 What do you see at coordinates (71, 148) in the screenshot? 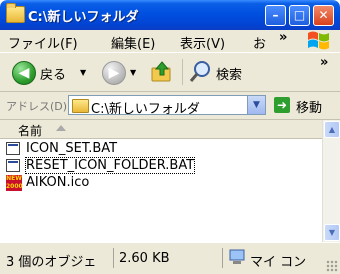
I see `file-name: ICON_SET.BAT` at bounding box center [71, 148].